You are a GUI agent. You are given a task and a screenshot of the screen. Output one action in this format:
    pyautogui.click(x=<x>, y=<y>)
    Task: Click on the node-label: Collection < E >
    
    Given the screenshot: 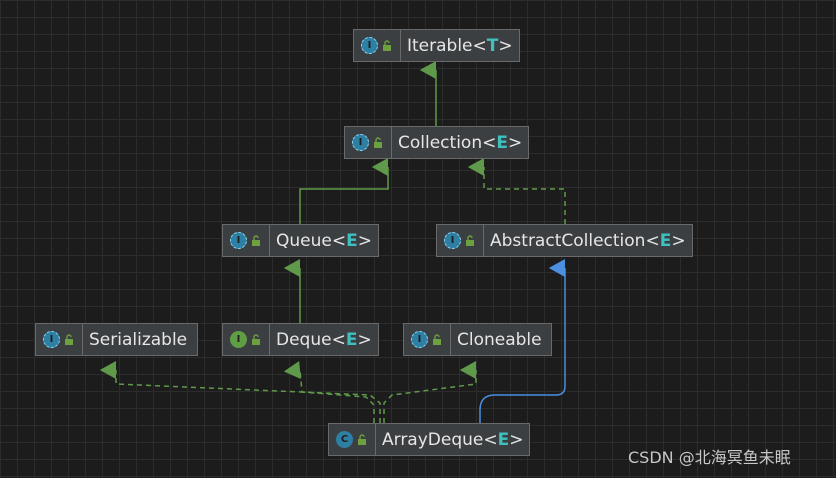 What is the action you would take?
    pyautogui.click(x=457, y=142)
    